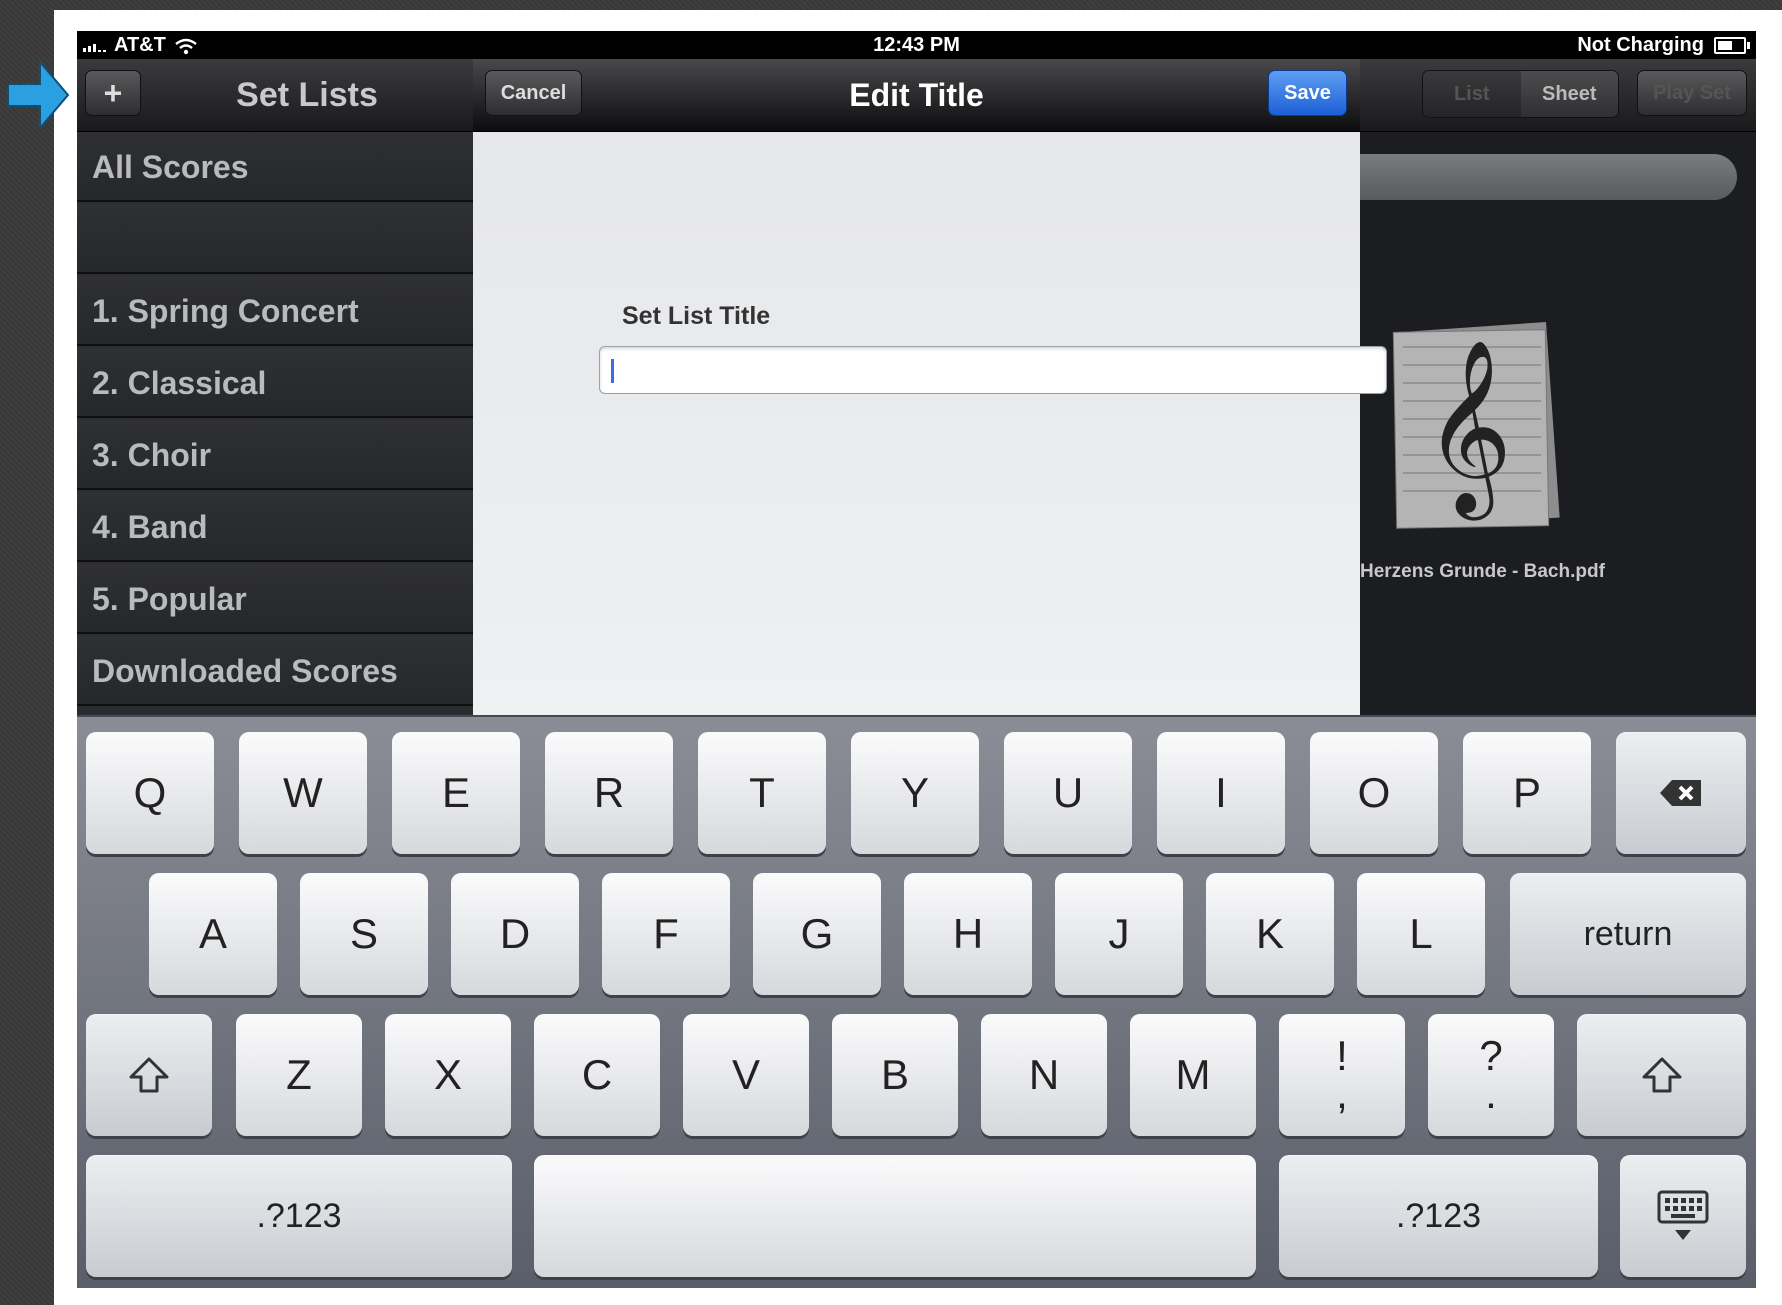 This screenshot has width=1782, height=1305. I want to click on sidebar-item-choir: 3. Choir, so click(275, 455).